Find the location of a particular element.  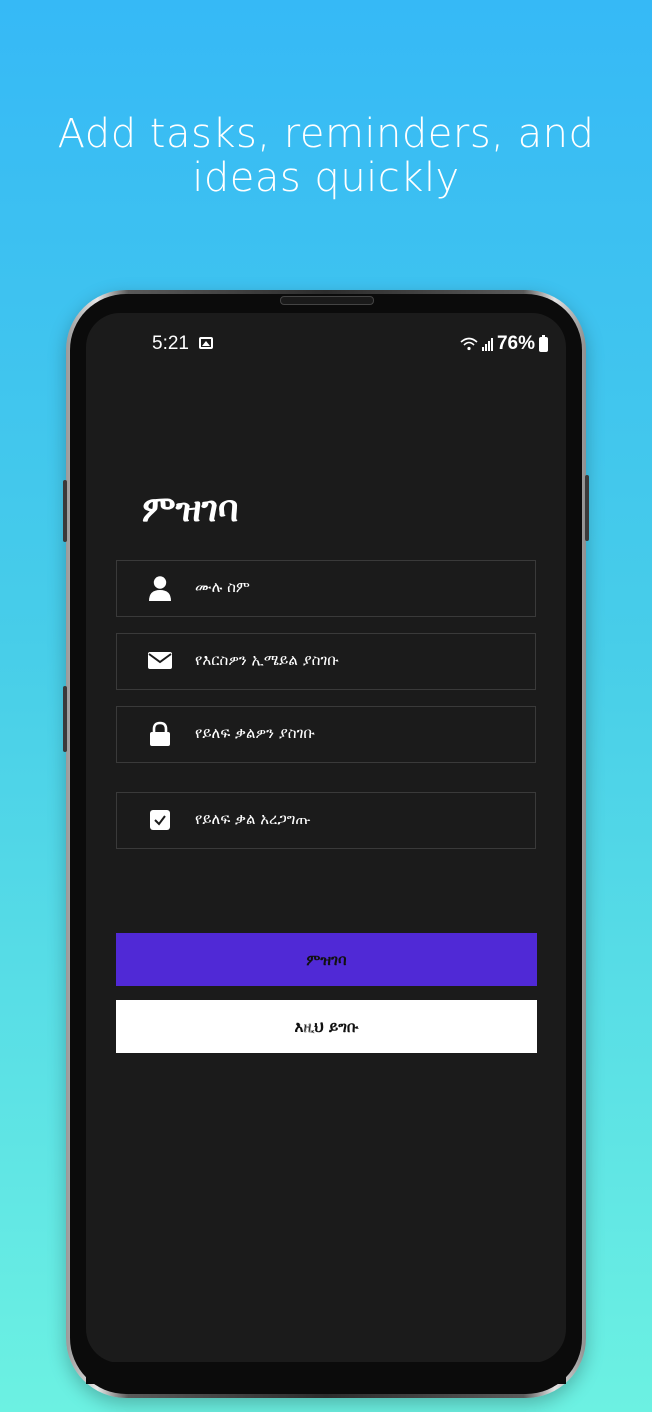

email-field: የእርስዎን ኢሜይል ያስገቡ is located at coordinates (326, 661).